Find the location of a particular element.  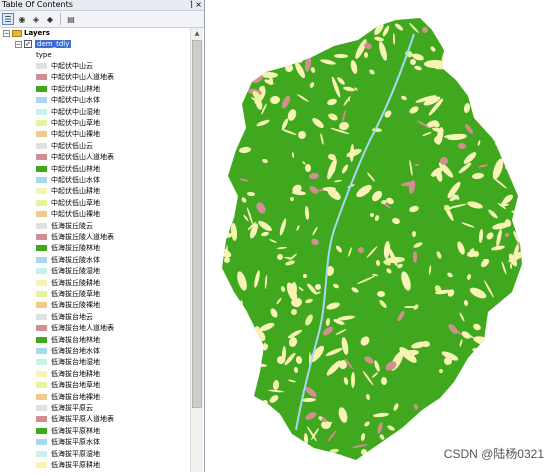

legend-item: 低海拔丘陵人道地表 is located at coordinates (75, 237).